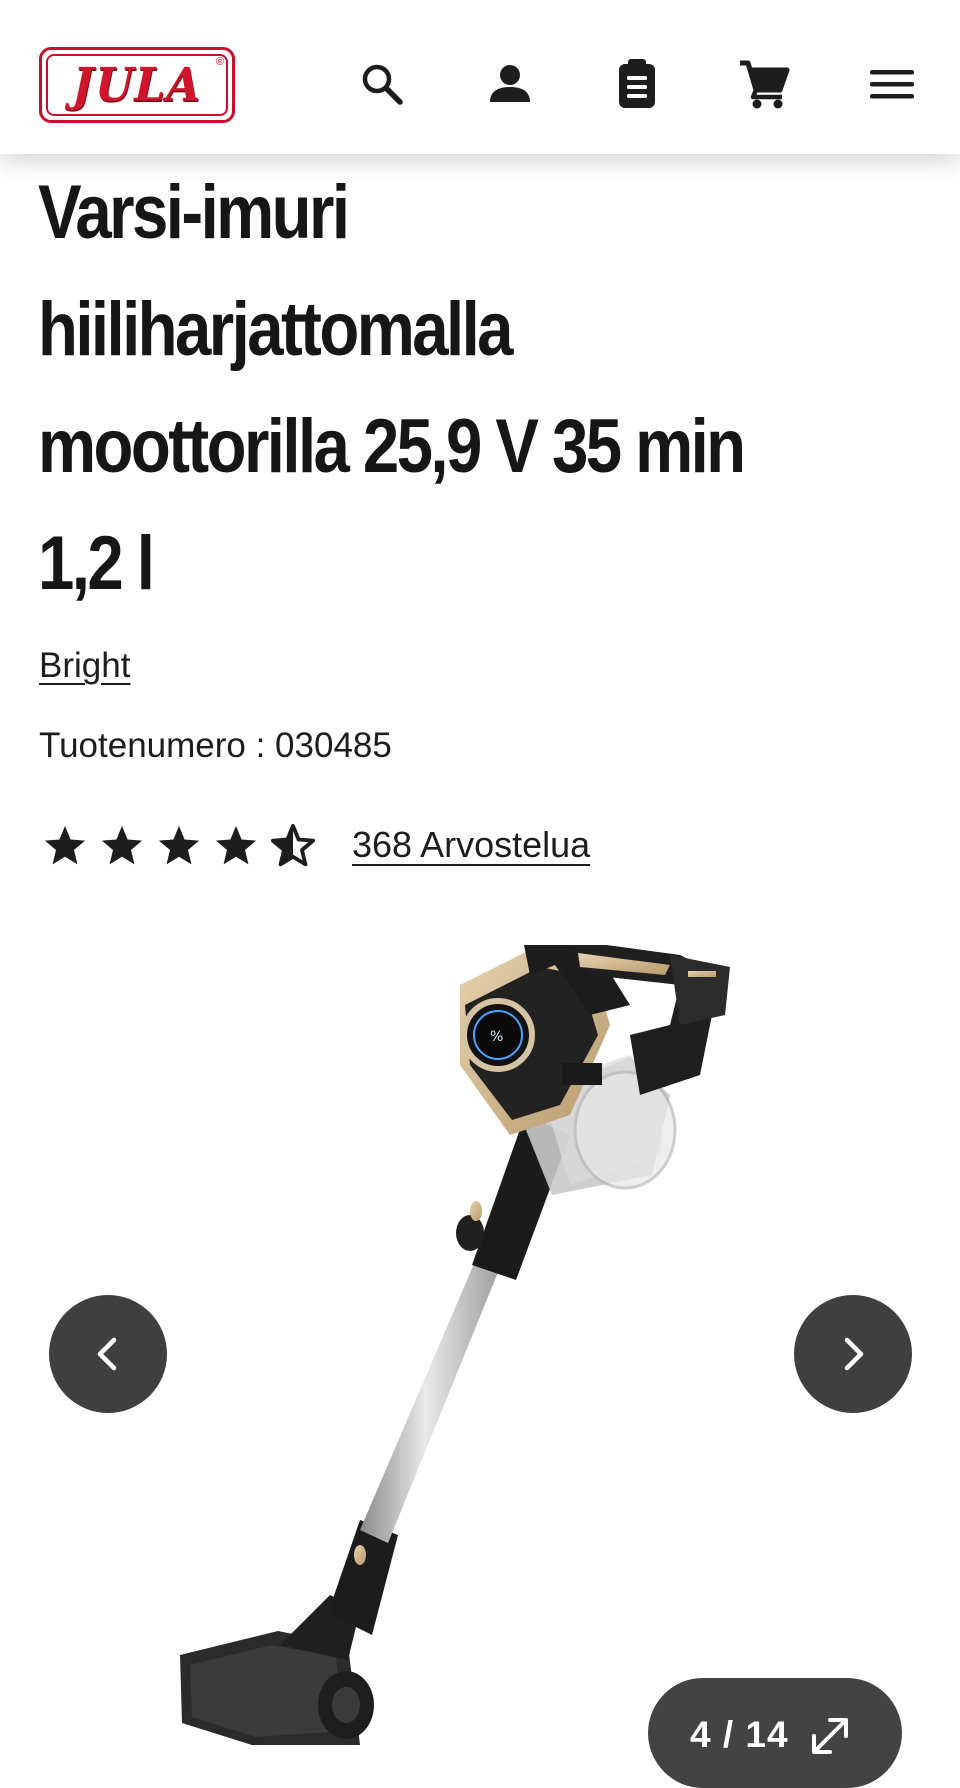  I want to click on account-button, so click(510, 84).